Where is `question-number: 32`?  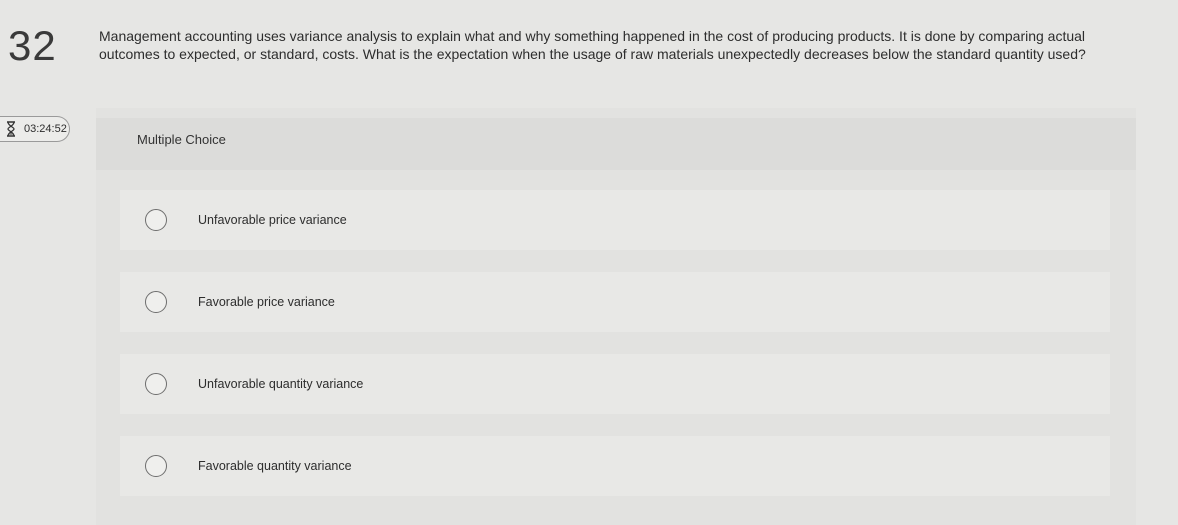 question-number: 32 is located at coordinates (32, 45).